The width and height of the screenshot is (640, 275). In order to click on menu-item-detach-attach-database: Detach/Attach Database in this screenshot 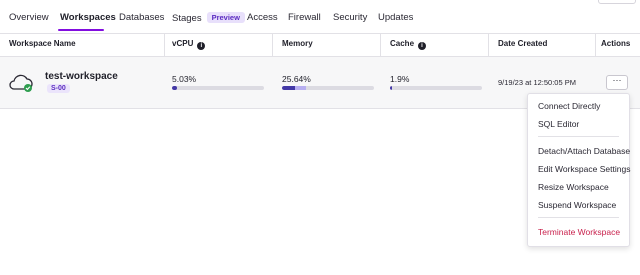, I will do `click(584, 151)`.